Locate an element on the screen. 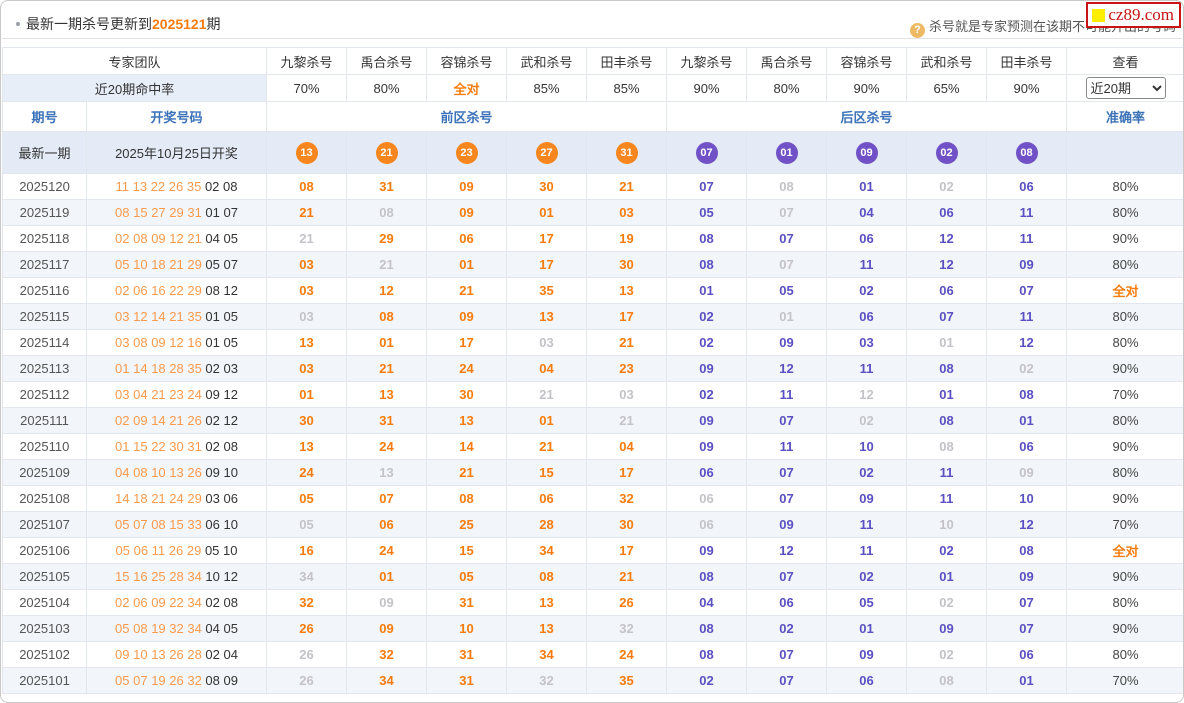  front-kill-cell: 15 is located at coordinates (547, 472).